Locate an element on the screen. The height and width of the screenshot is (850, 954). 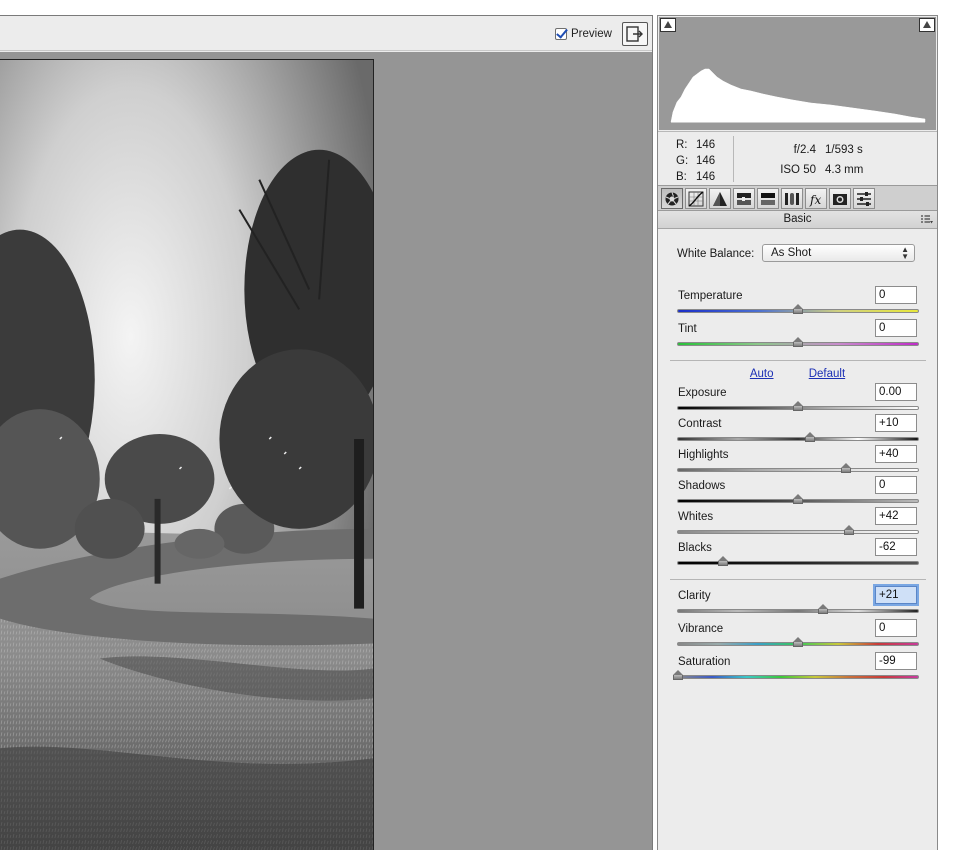
triangle-icon is located at coordinates (720, 198).